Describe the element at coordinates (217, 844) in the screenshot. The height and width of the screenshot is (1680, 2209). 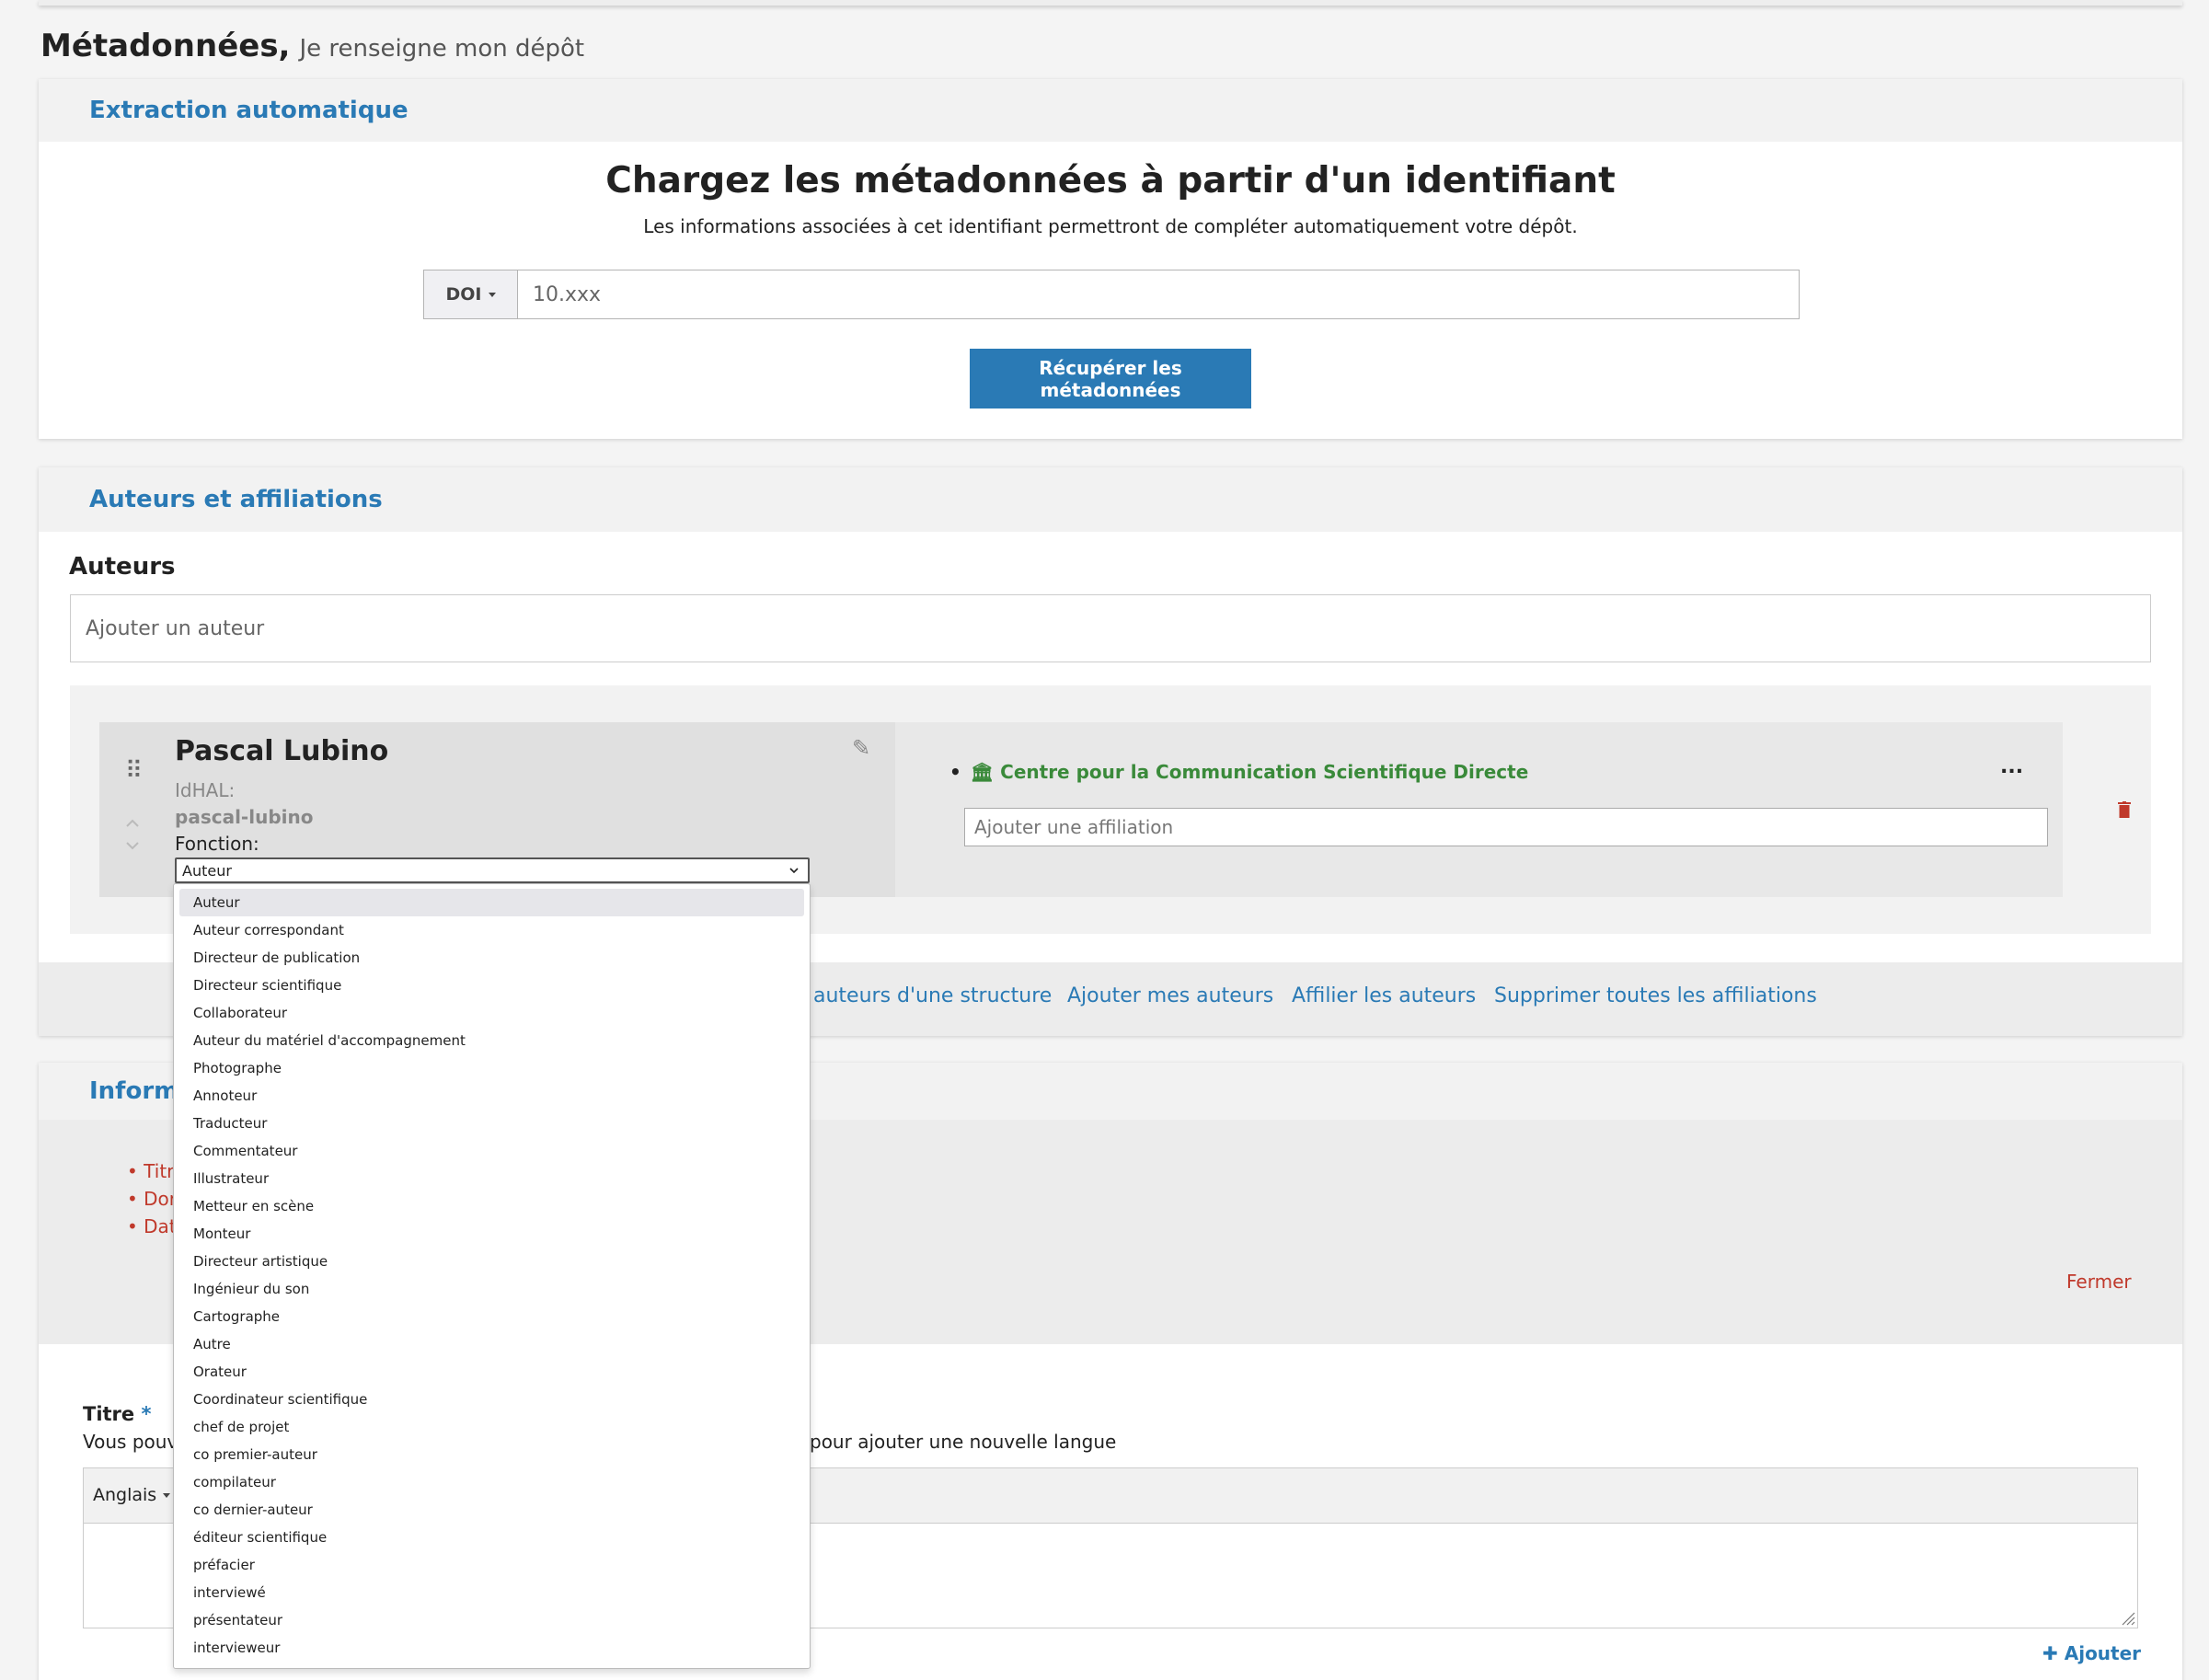
I see `function-label: Fonction:` at that location.